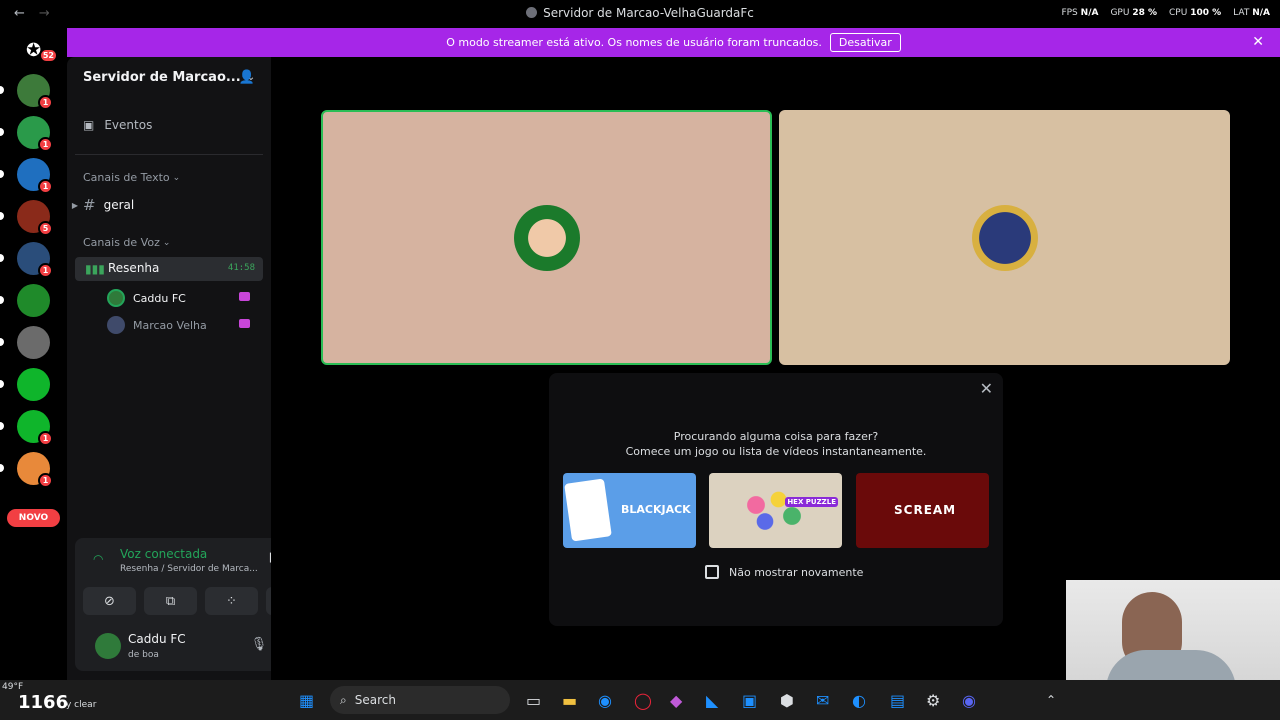 The width and height of the screenshot is (1280, 720). I want to click on store-icon: ▣, so click(749, 700).